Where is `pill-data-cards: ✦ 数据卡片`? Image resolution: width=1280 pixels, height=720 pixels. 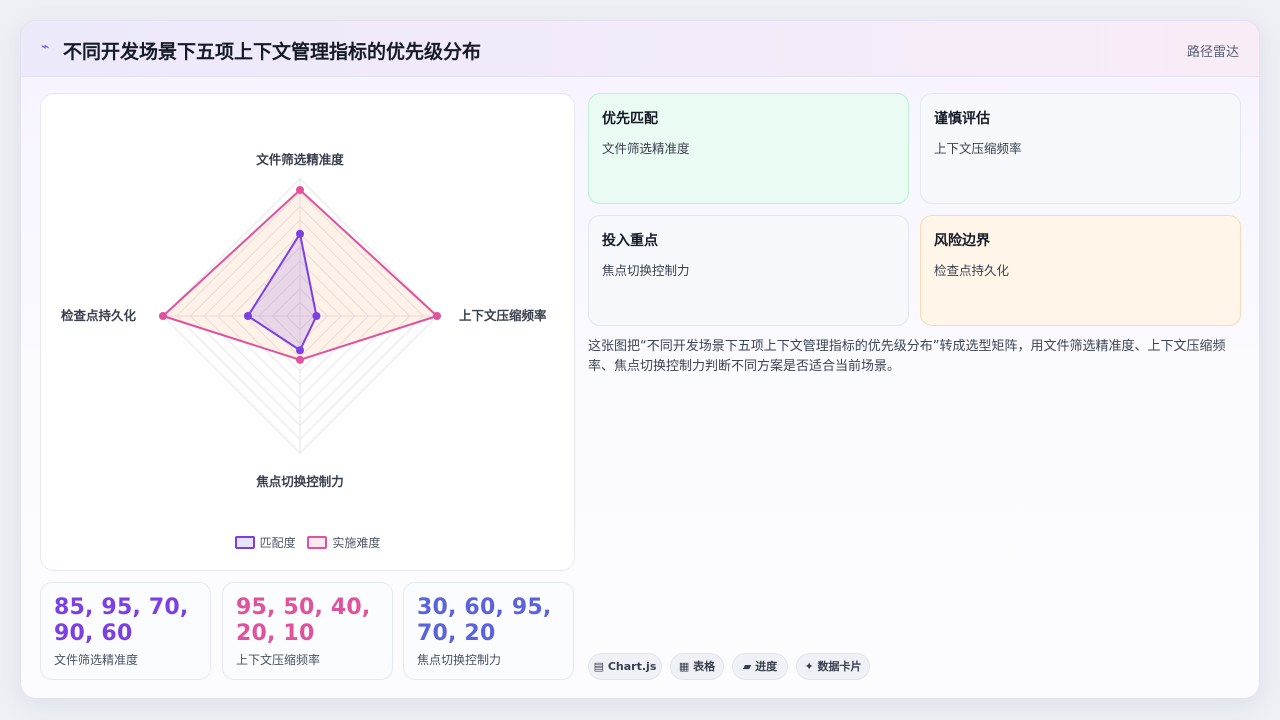 pill-data-cards: ✦ 数据卡片 is located at coordinates (833, 666).